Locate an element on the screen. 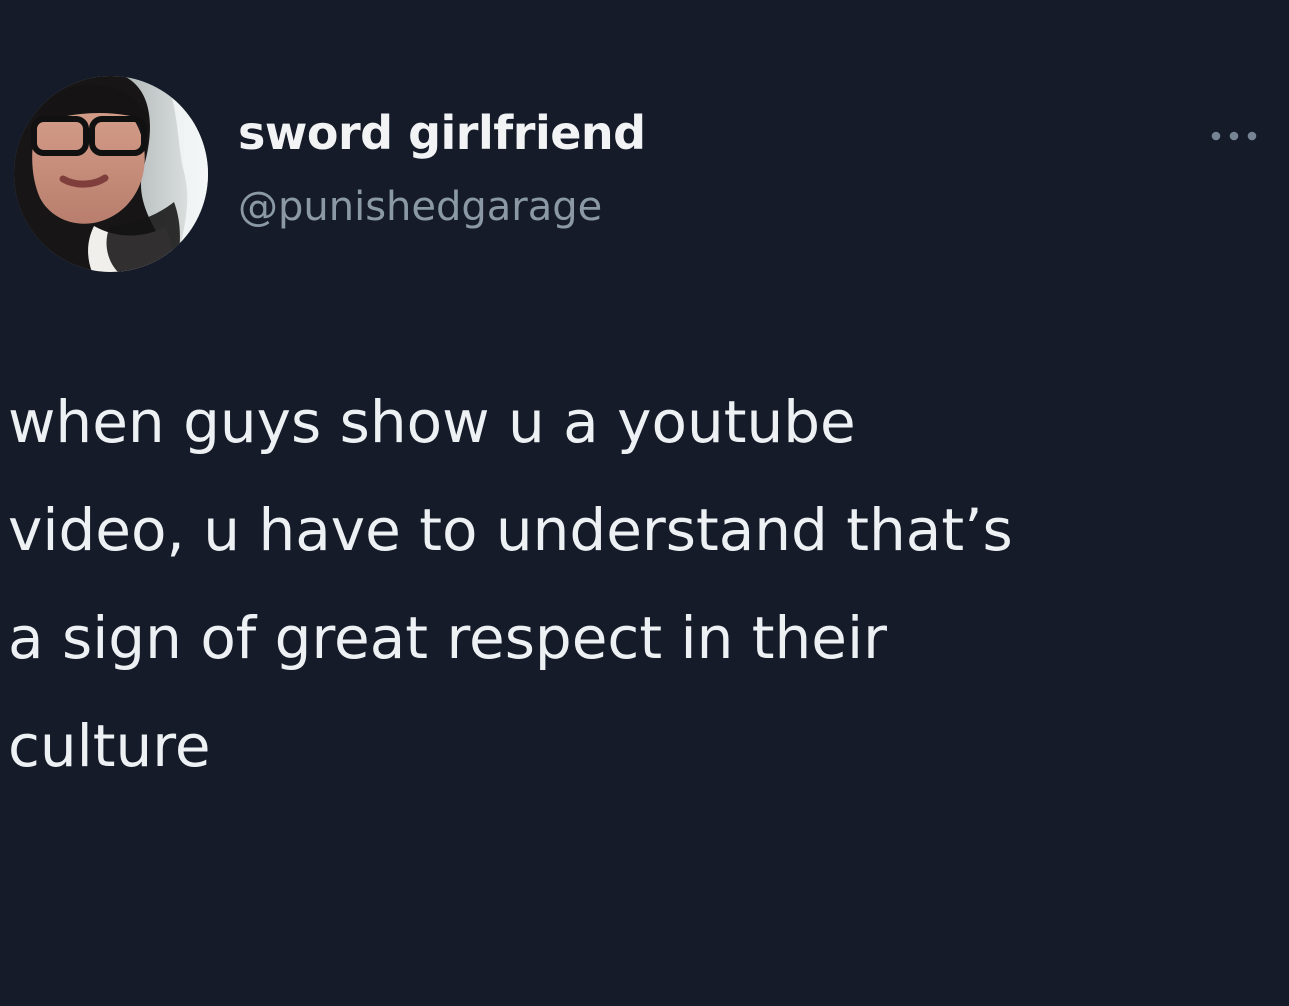 The image size is (1289, 1006). avatar is located at coordinates (111, 174).